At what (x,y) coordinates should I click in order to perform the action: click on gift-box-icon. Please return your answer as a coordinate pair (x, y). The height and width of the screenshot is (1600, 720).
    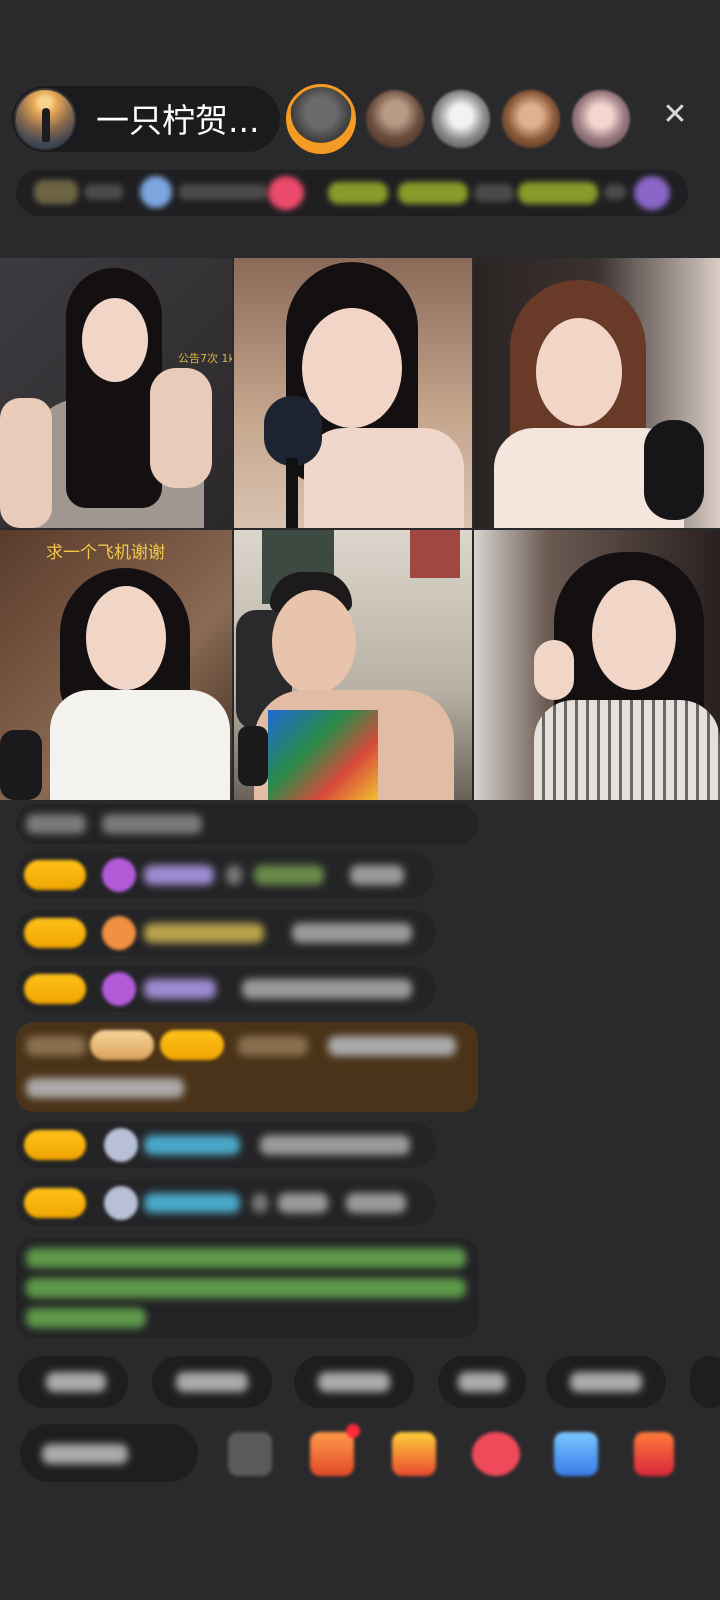
    Looking at the image, I should click on (335, 1450).